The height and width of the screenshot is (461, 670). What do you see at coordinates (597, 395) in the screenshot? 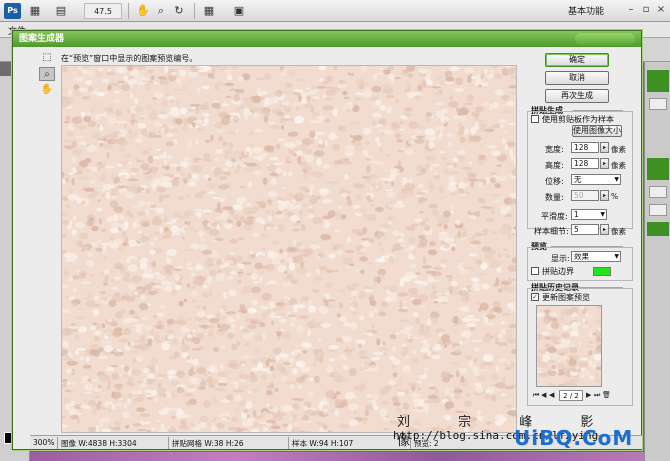
I see `last-tile-icon: ⏭` at bounding box center [597, 395].